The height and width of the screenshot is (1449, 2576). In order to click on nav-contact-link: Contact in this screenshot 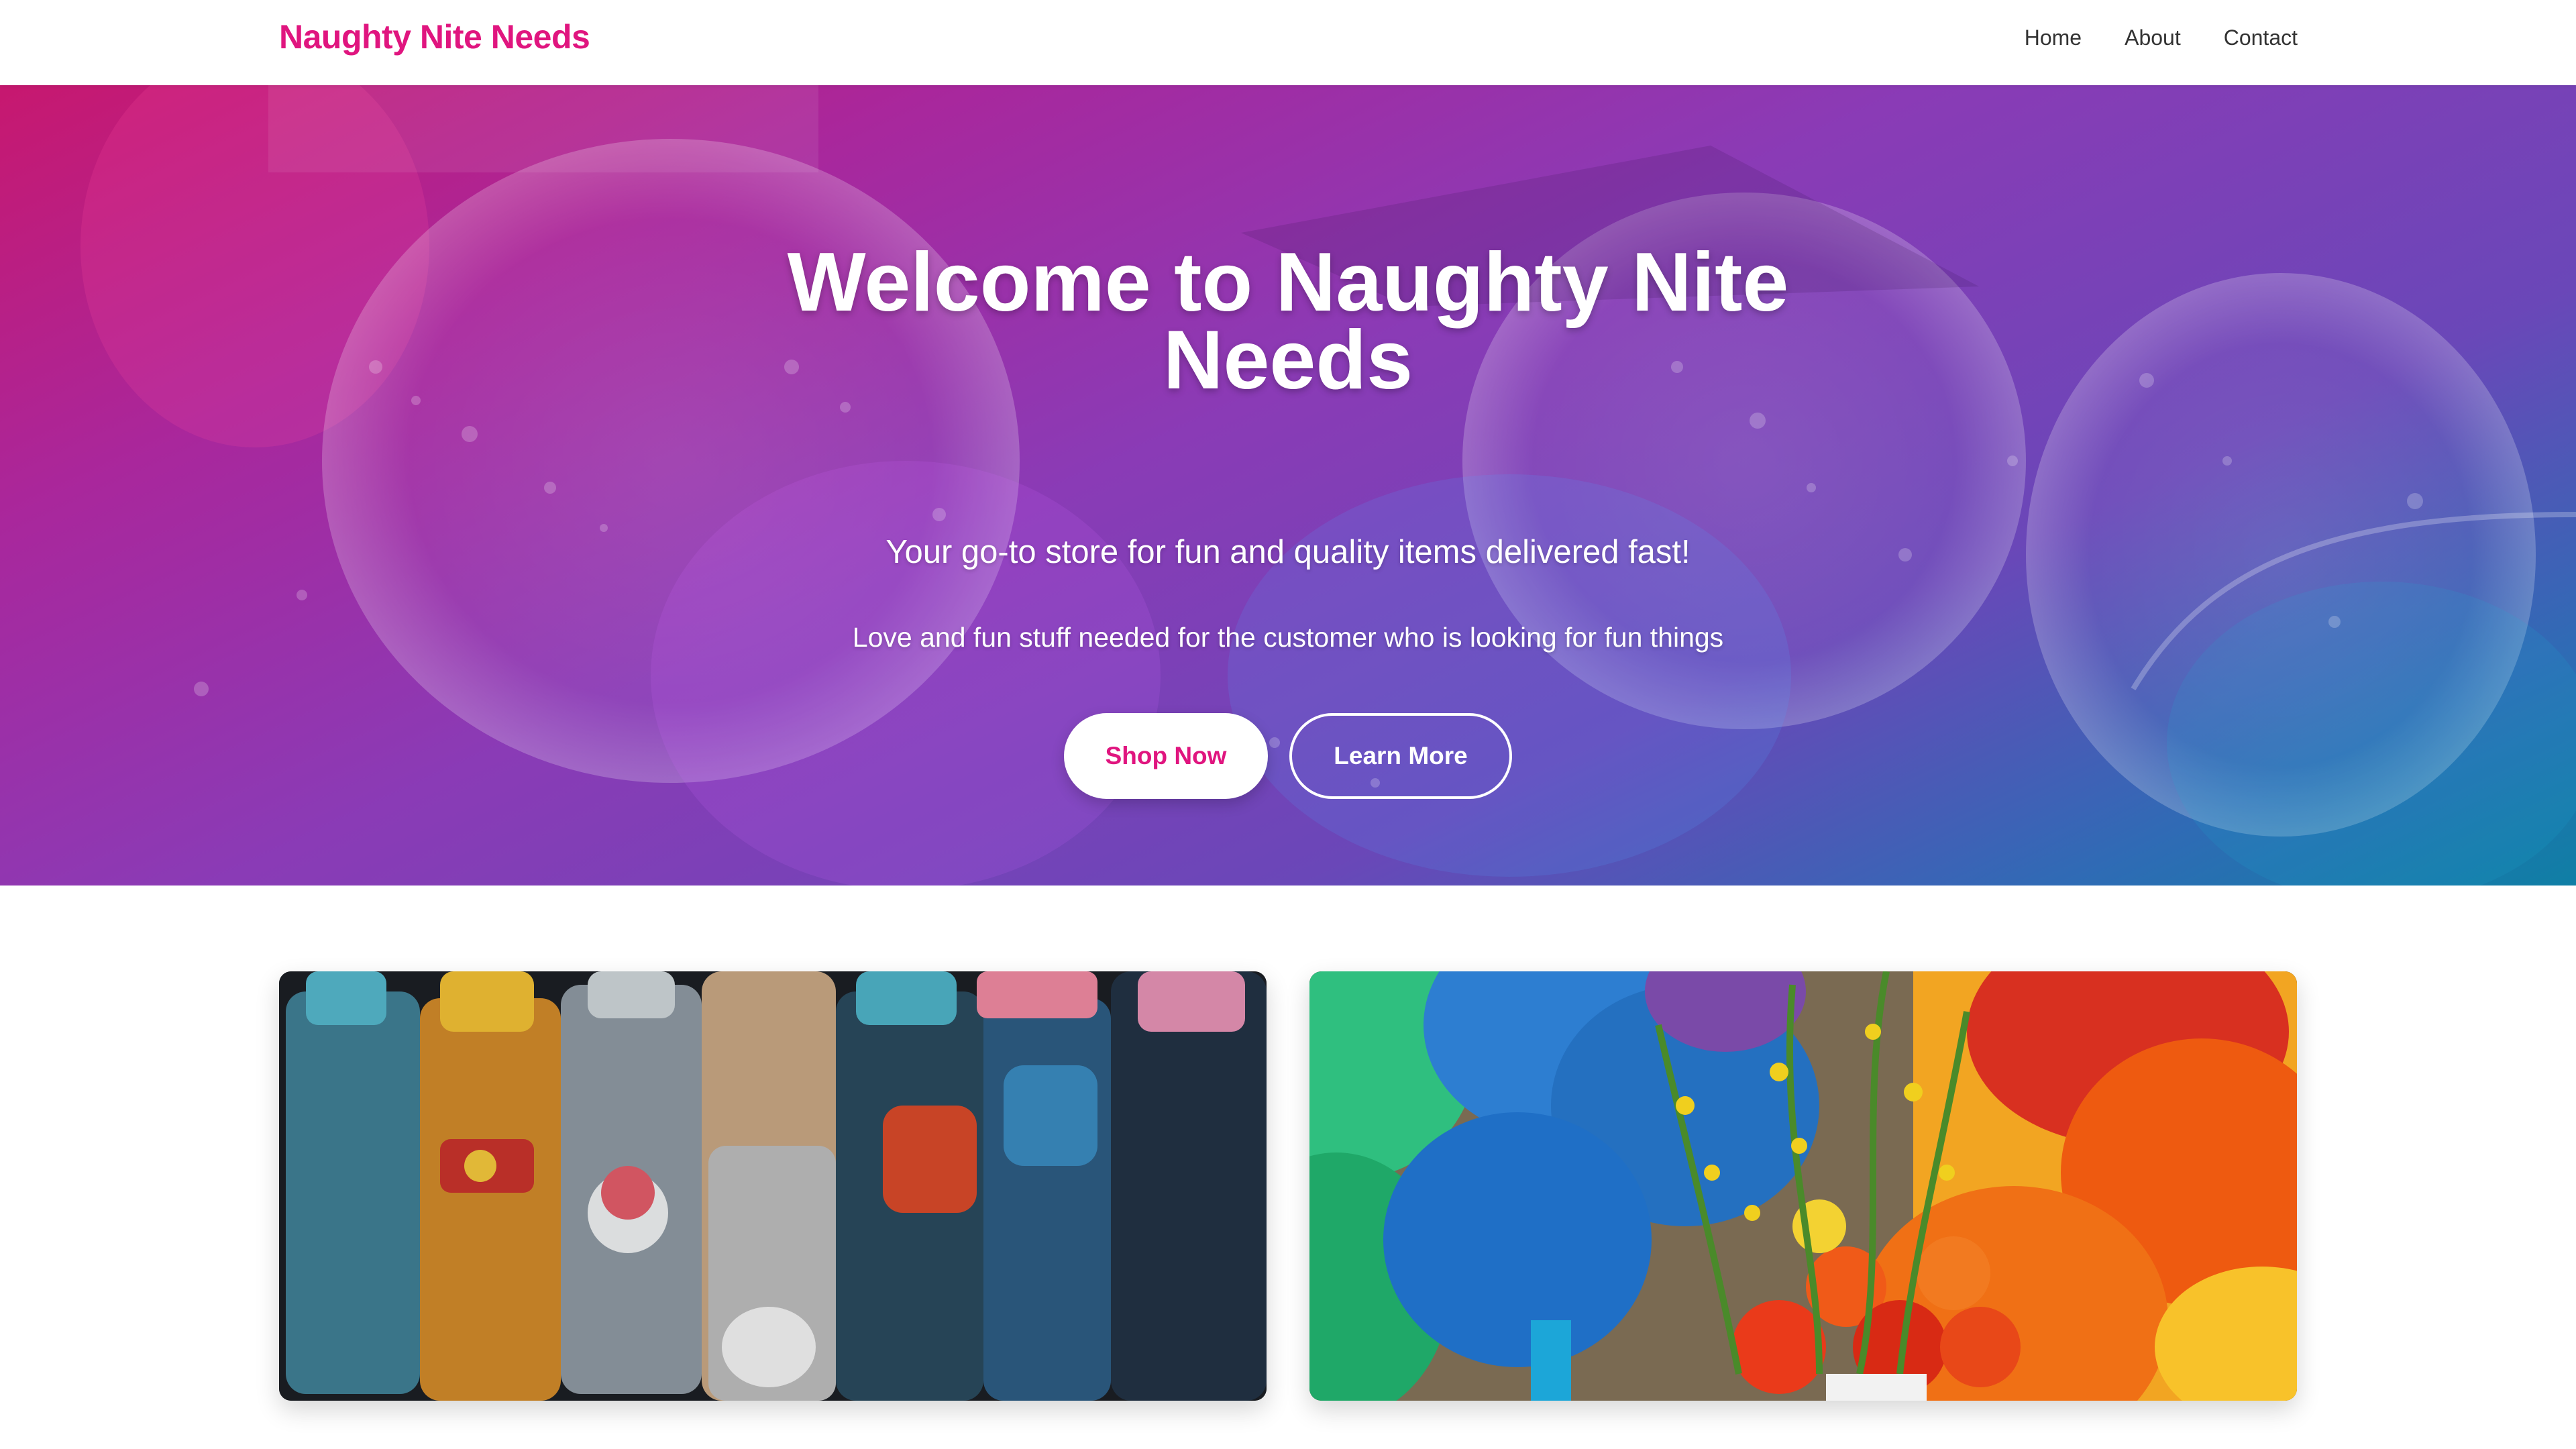, I will do `click(2261, 37)`.